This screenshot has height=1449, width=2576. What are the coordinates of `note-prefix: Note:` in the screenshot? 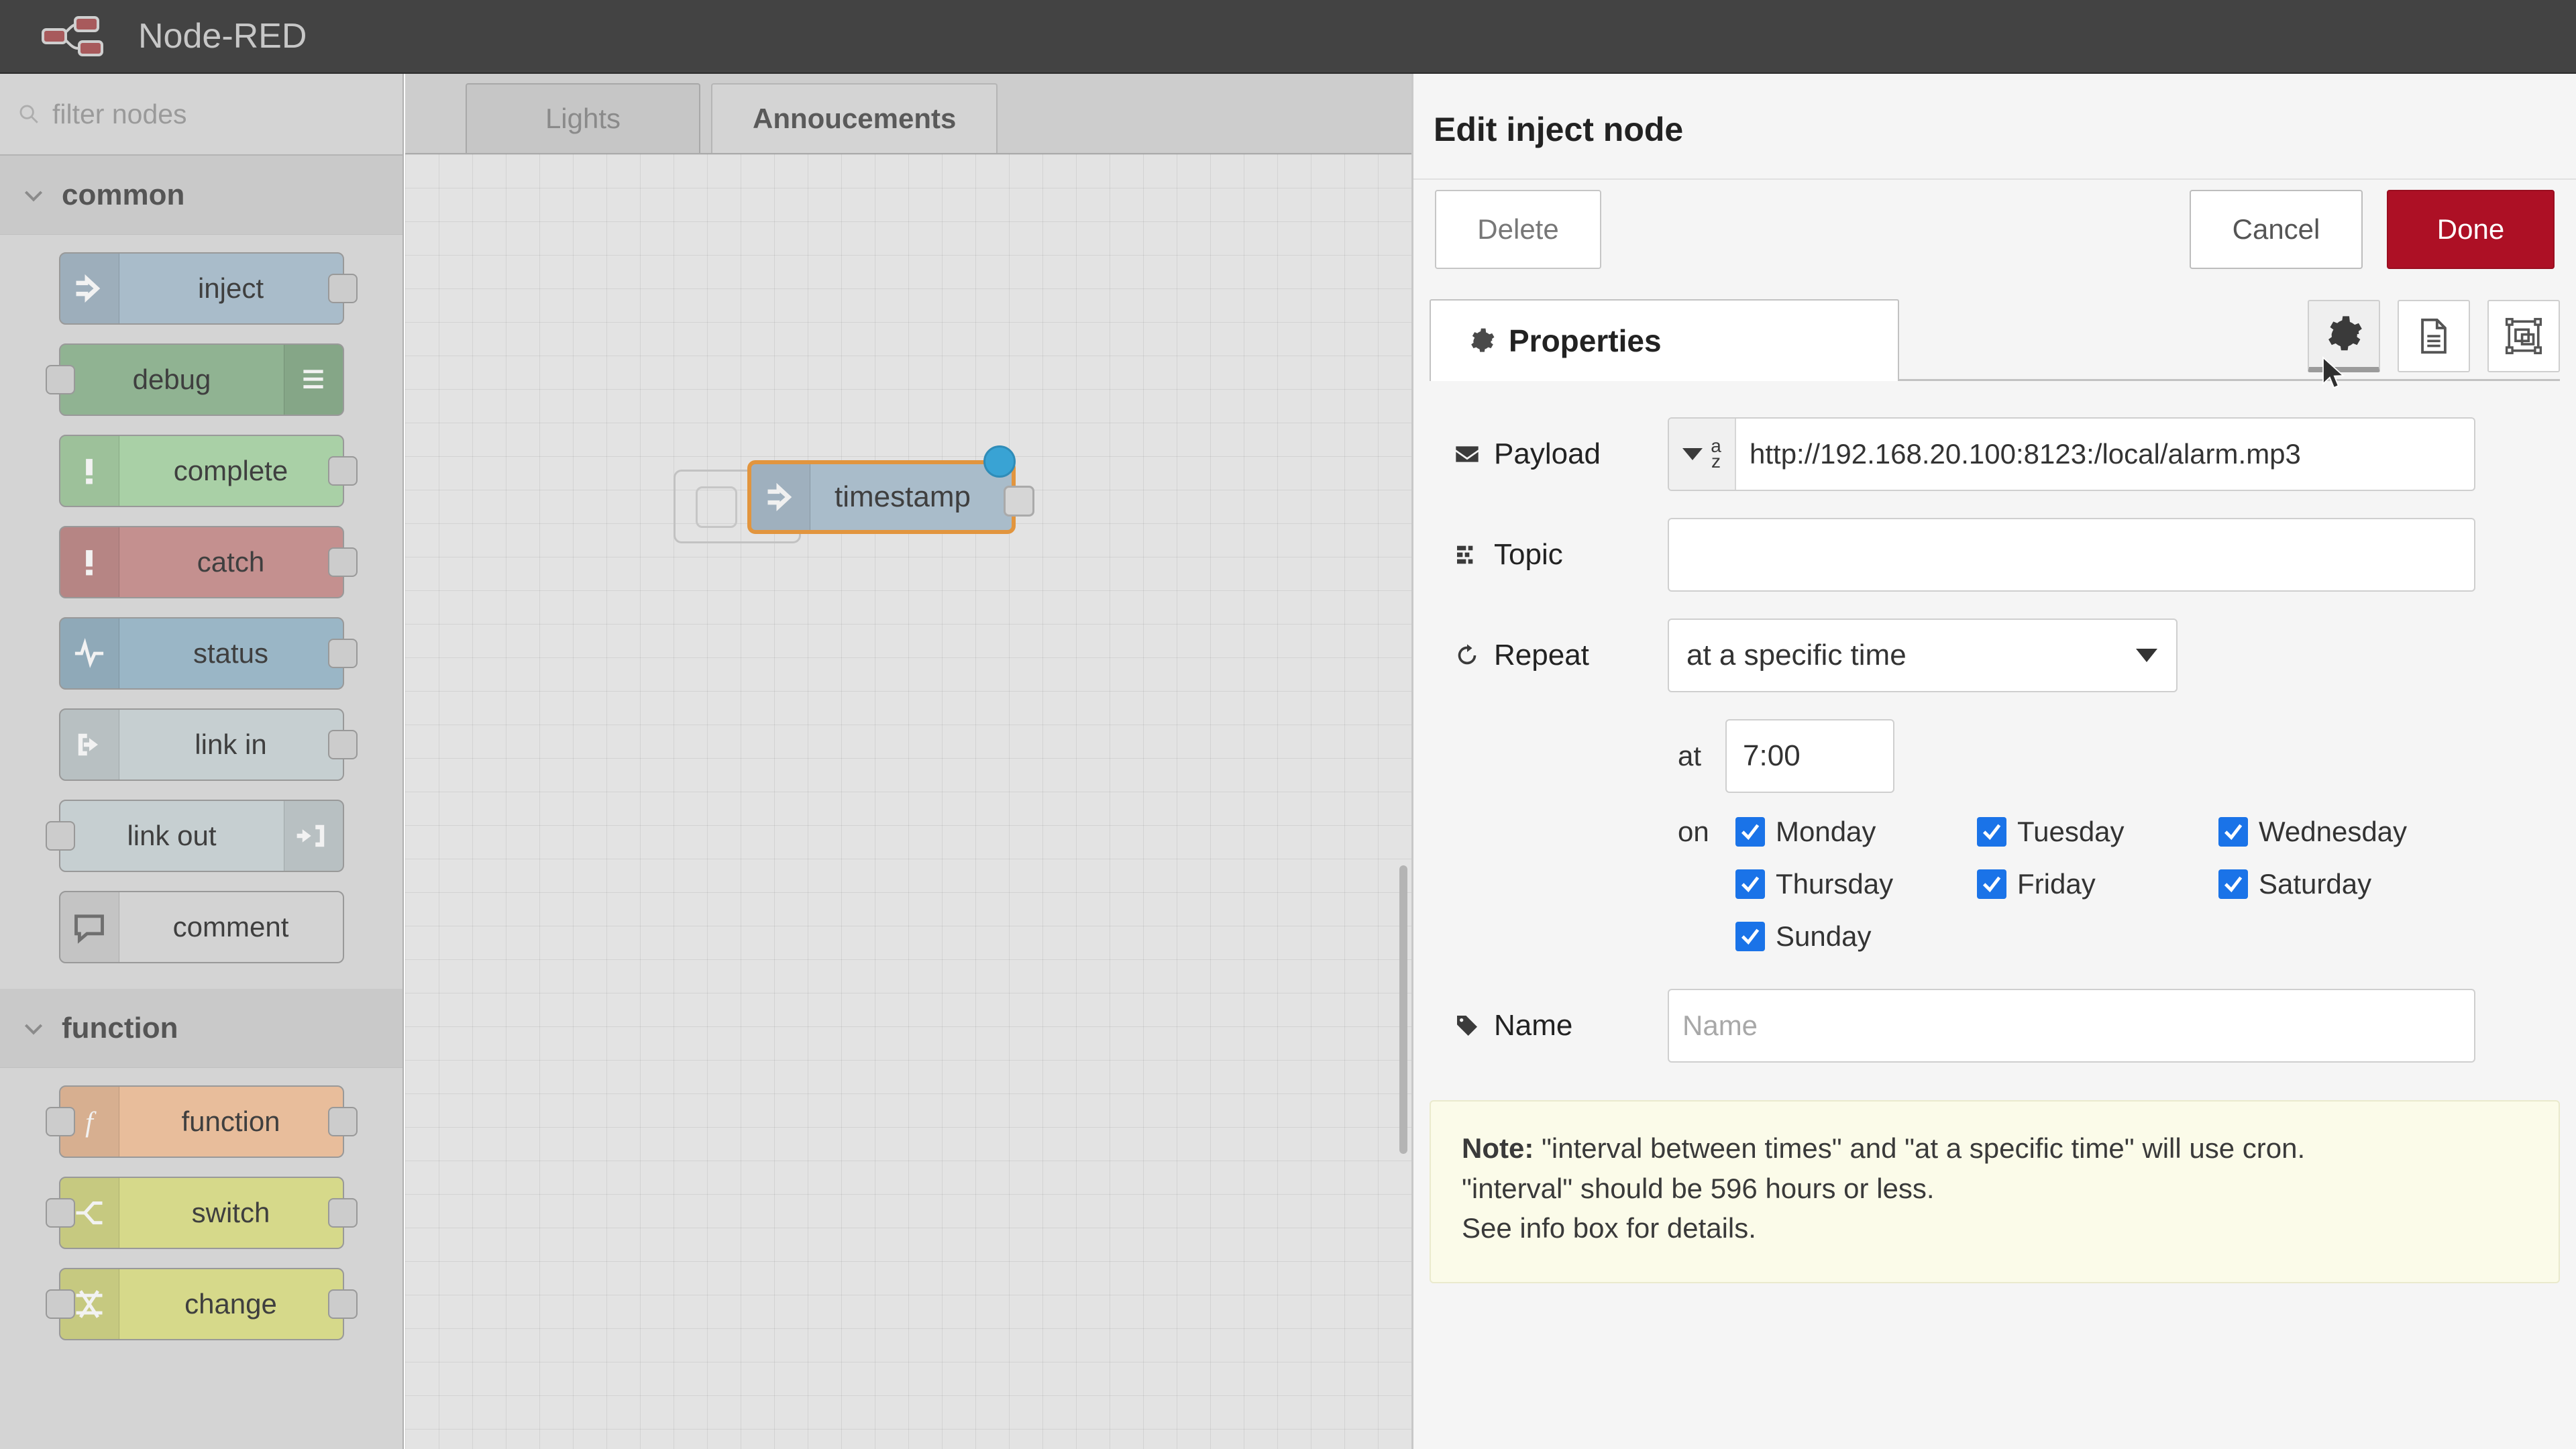 It's located at (1498, 1148).